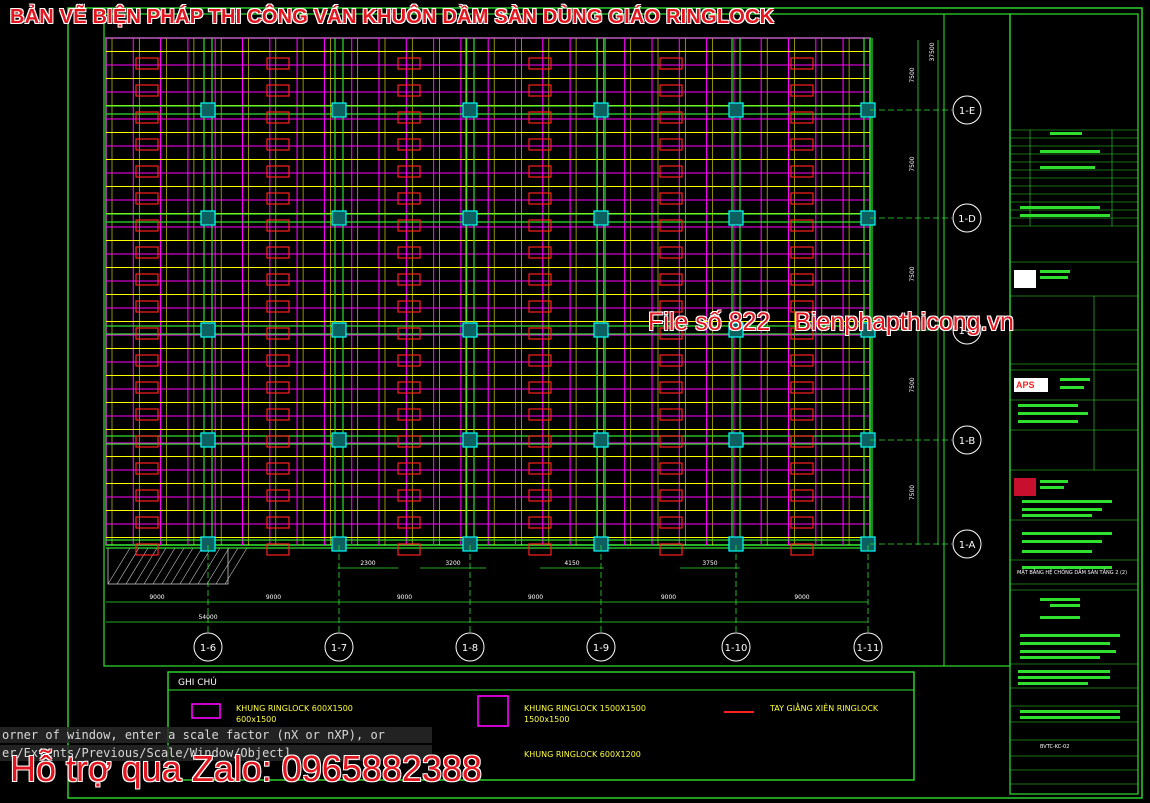 This screenshot has height=803, width=1150. I want to click on column-grid-label: 1-11, so click(868, 648).